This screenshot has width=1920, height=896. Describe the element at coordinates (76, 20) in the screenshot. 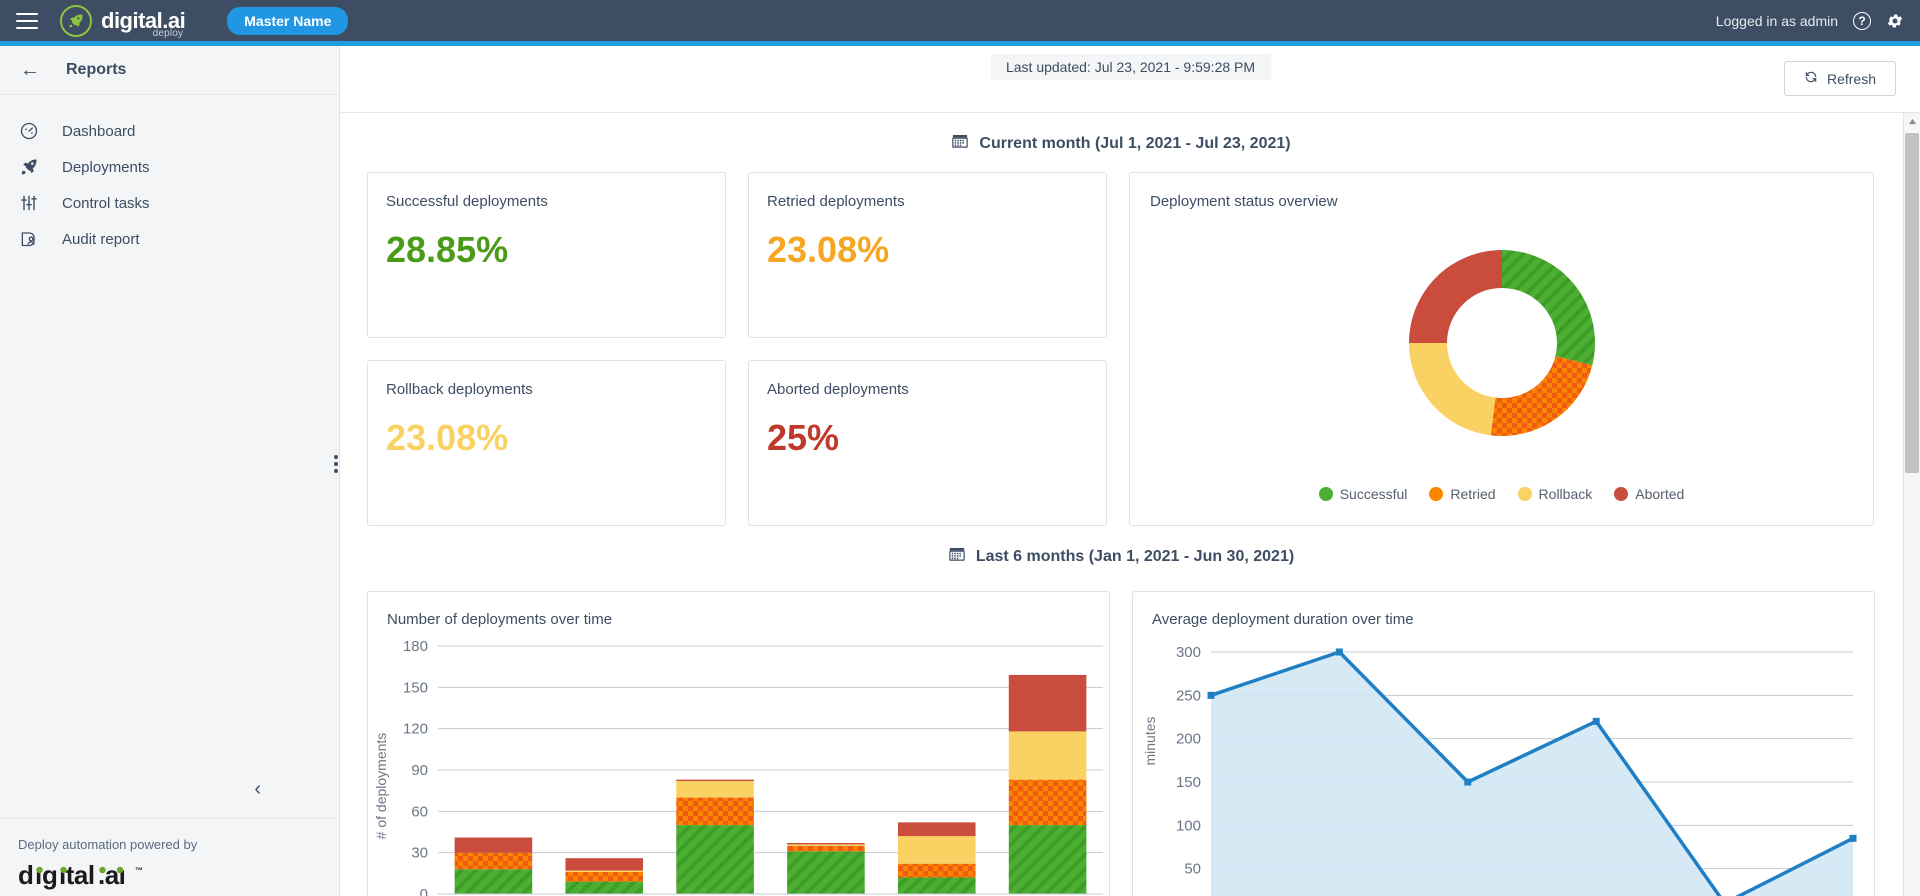

I see `rocket-badge-icon` at that location.